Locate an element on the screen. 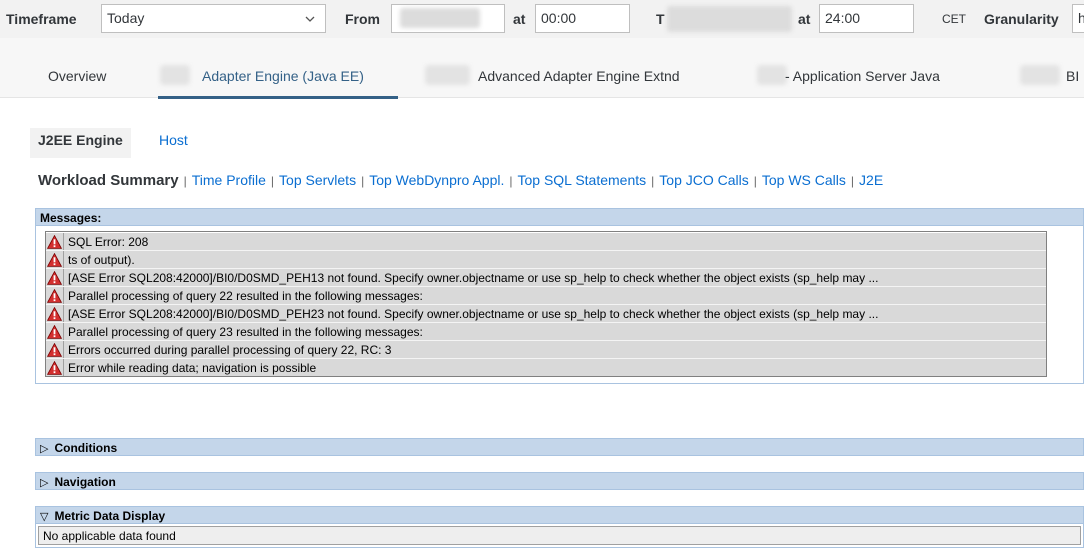 The image size is (1084, 559). granularity-value: h is located at coordinates (1081, 18).